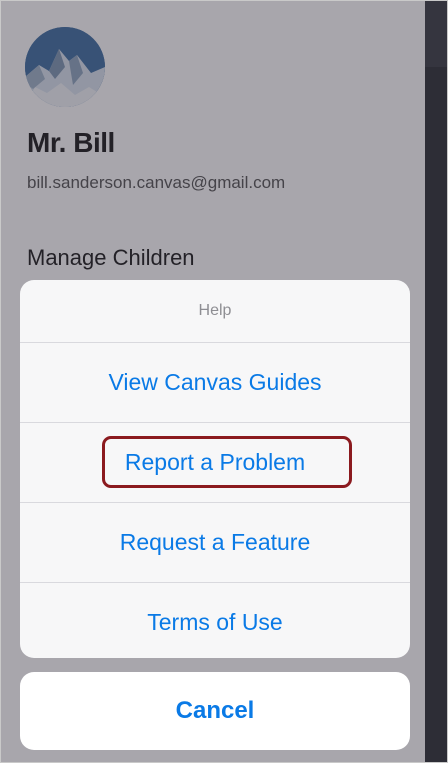  I want to click on cancel-button: Cancel, so click(215, 711).